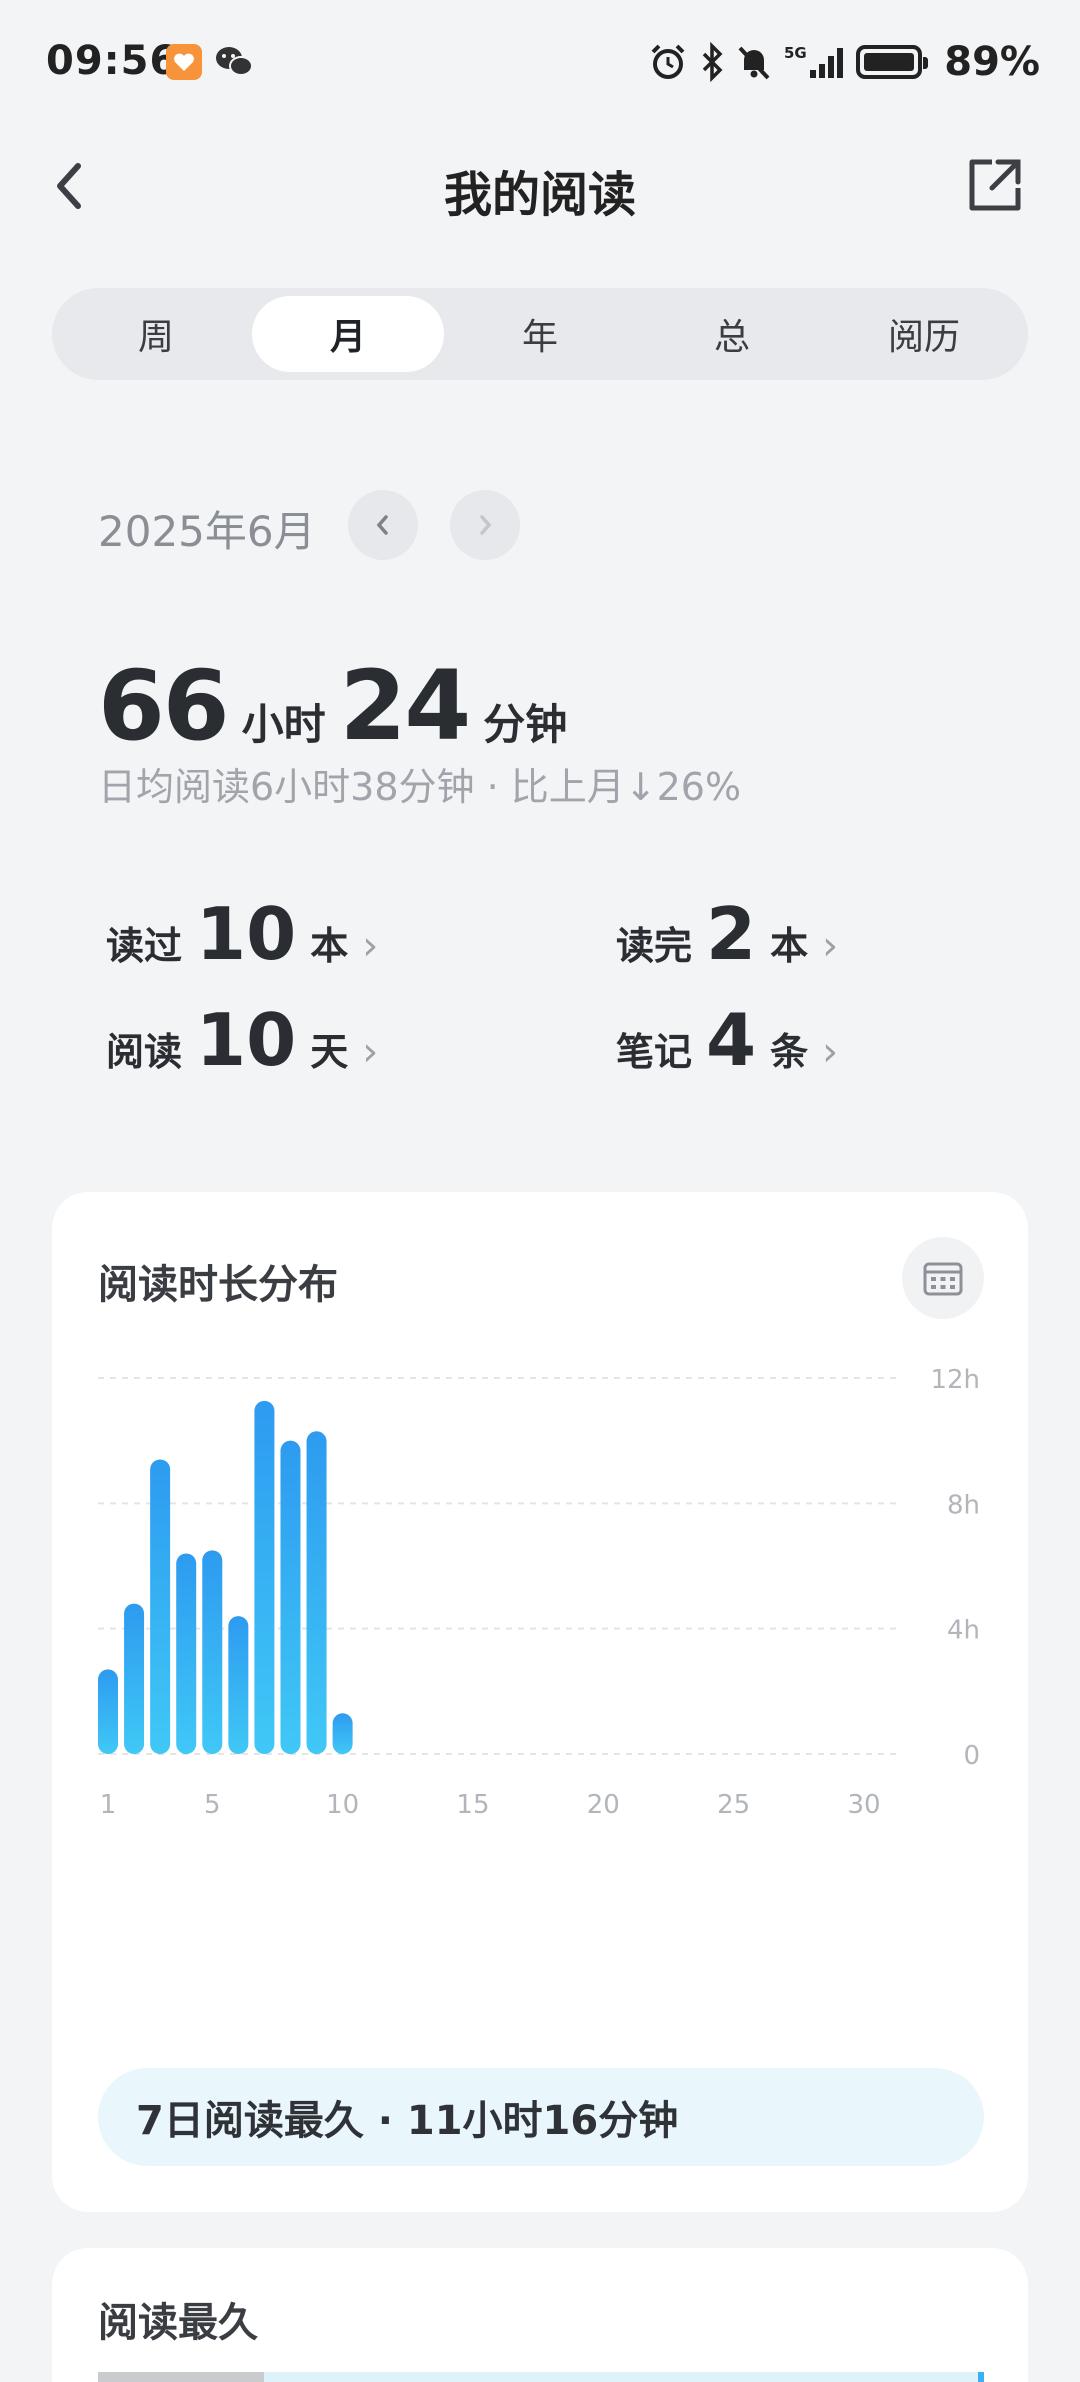 This screenshot has height=2382, width=1080. I want to click on stat-value: 2, so click(731, 934).